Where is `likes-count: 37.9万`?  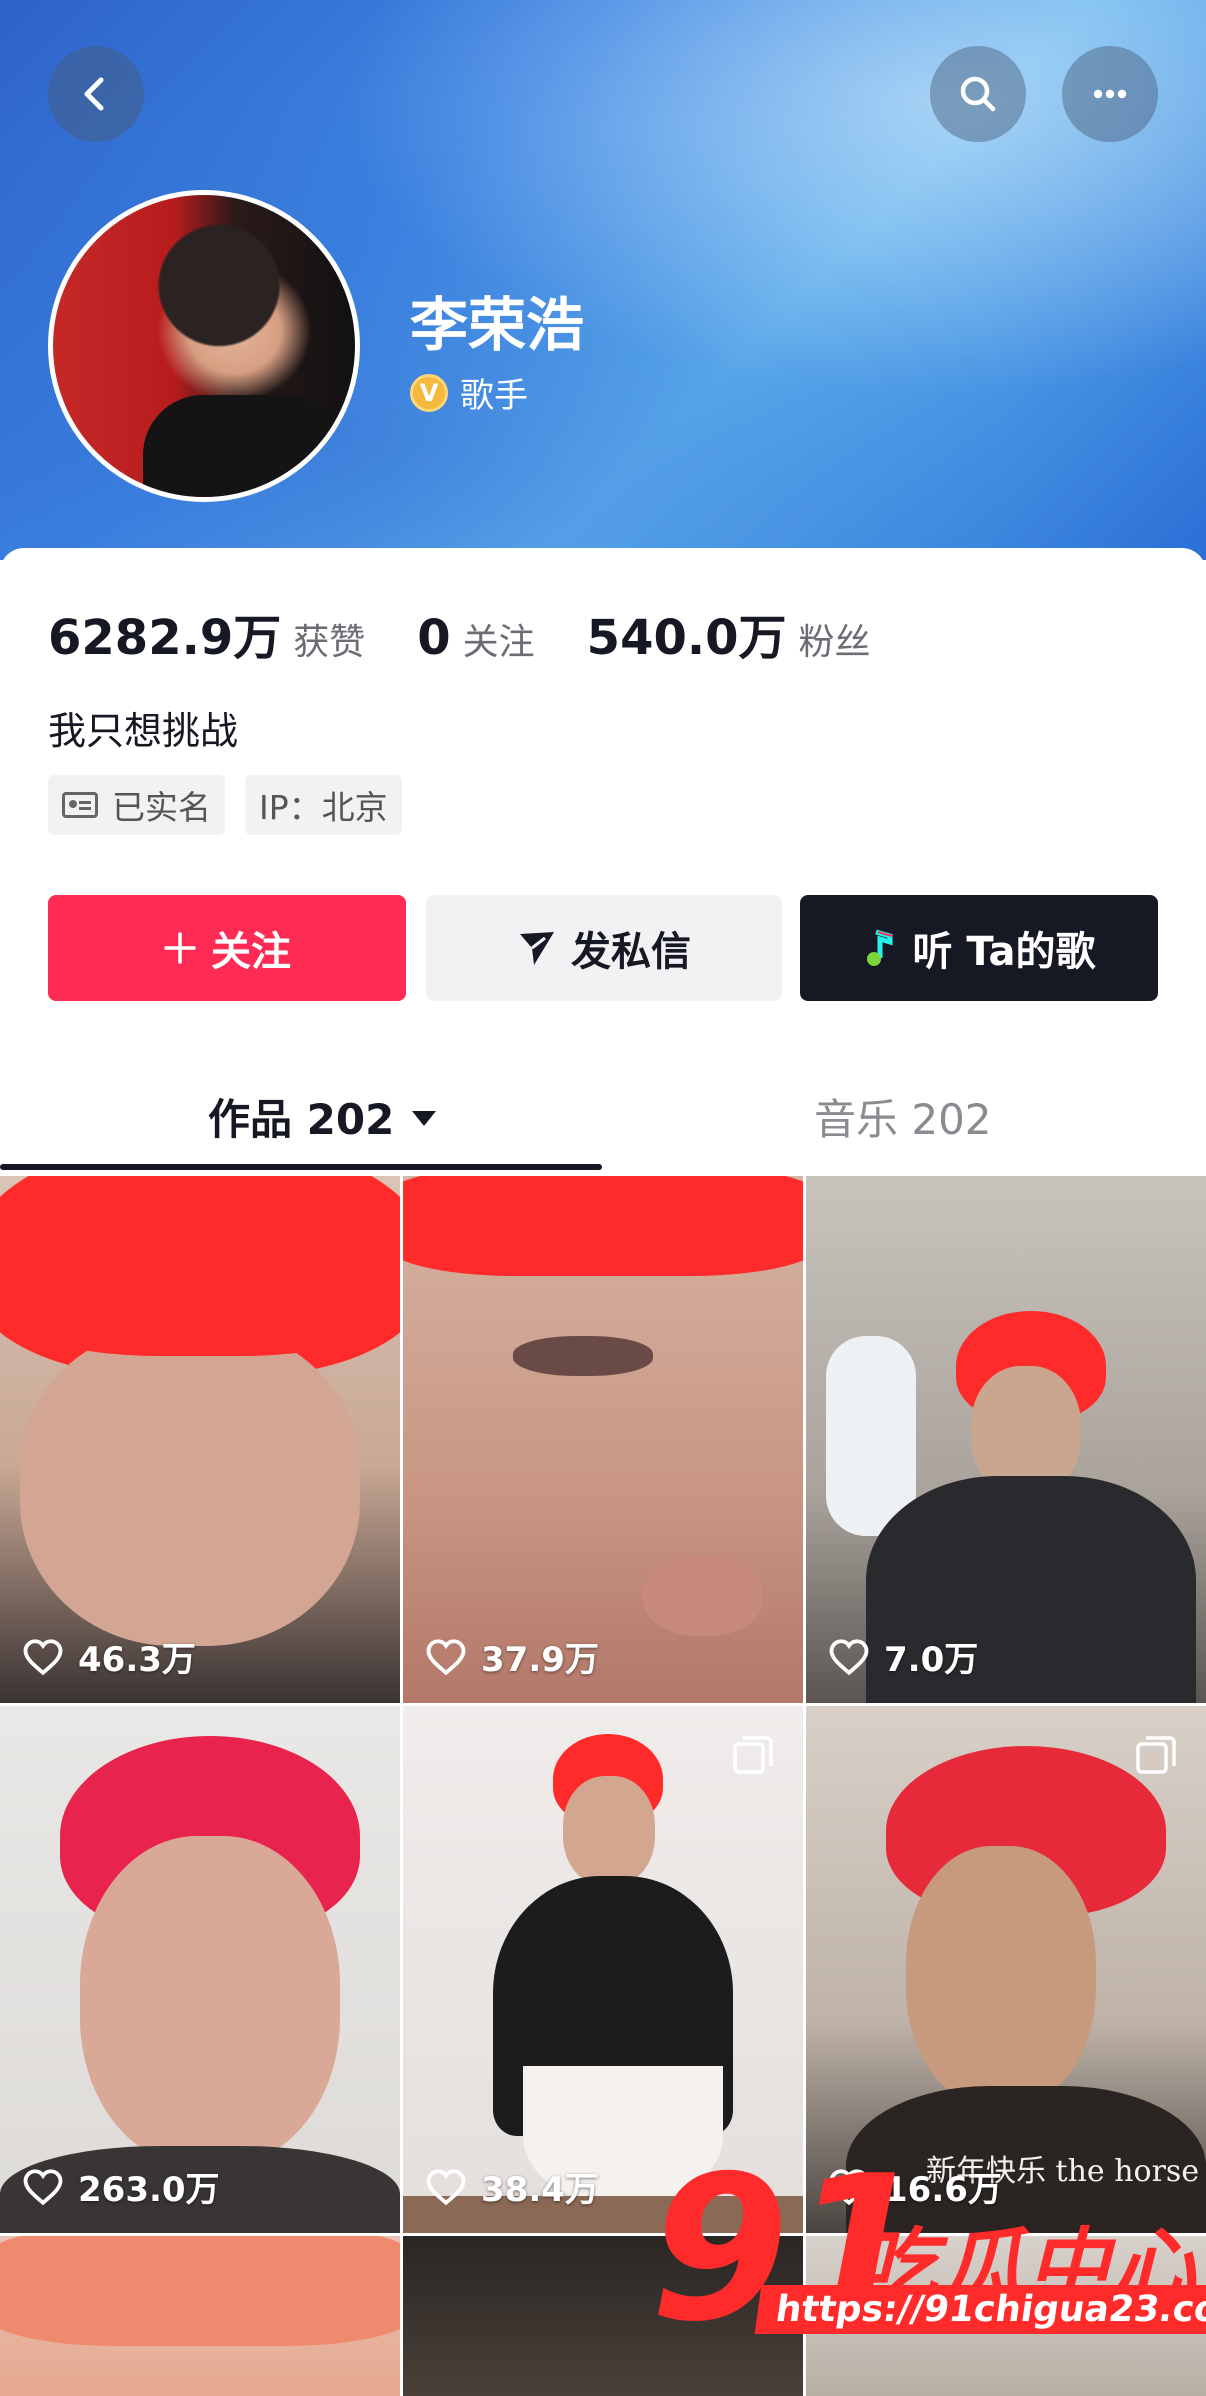 likes-count: 37.9万 is located at coordinates (540, 1660).